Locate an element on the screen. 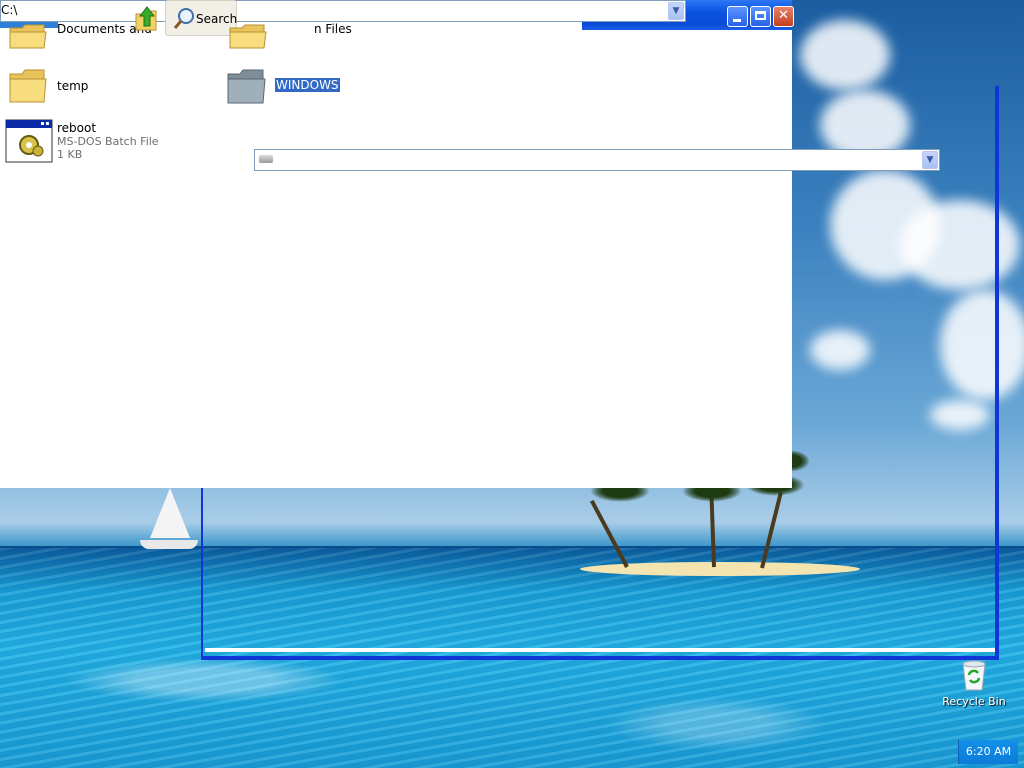  recycle-bin: Recycle Bin is located at coordinates (974, 687).